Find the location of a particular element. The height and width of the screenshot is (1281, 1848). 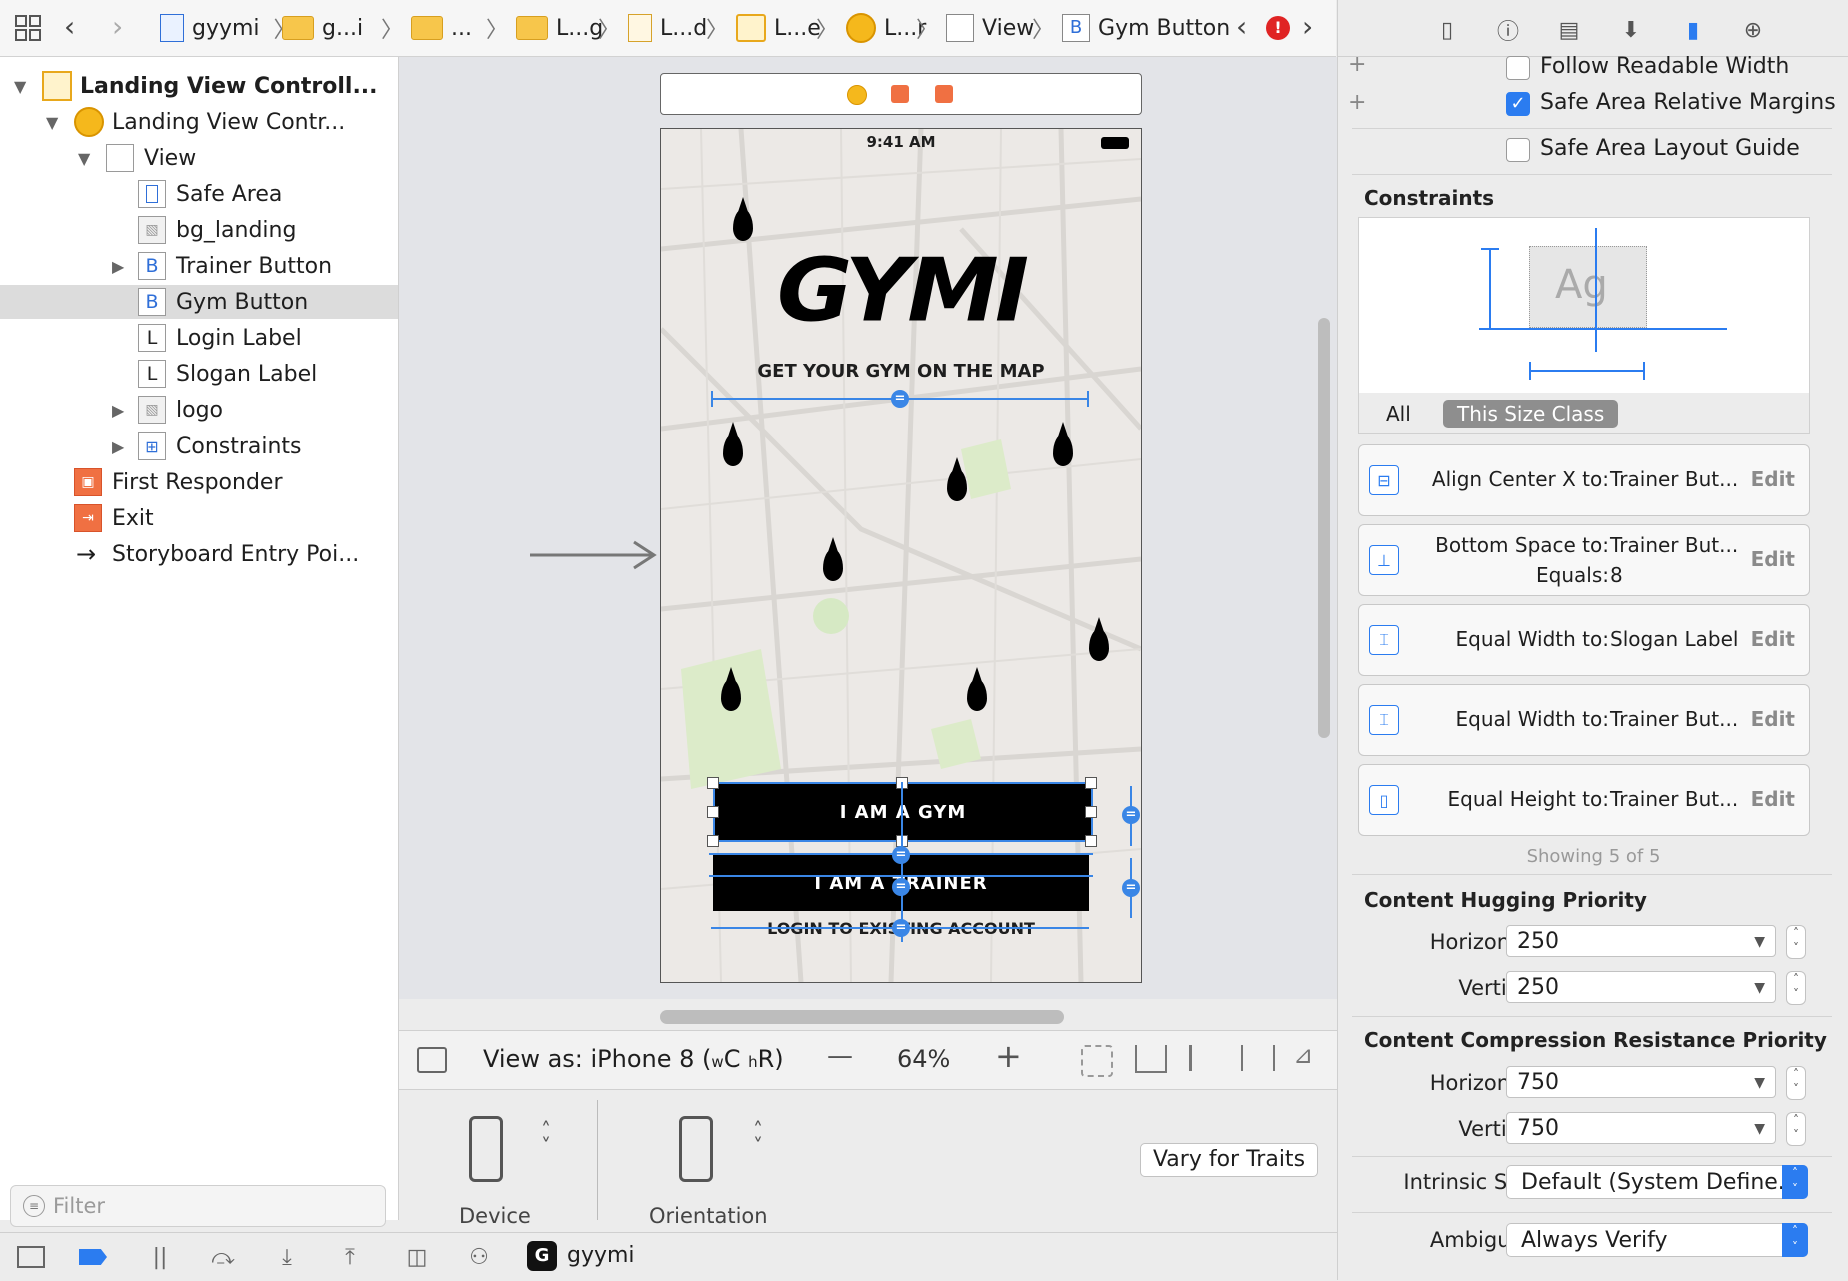

exit-icon is located at coordinates (944, 94).